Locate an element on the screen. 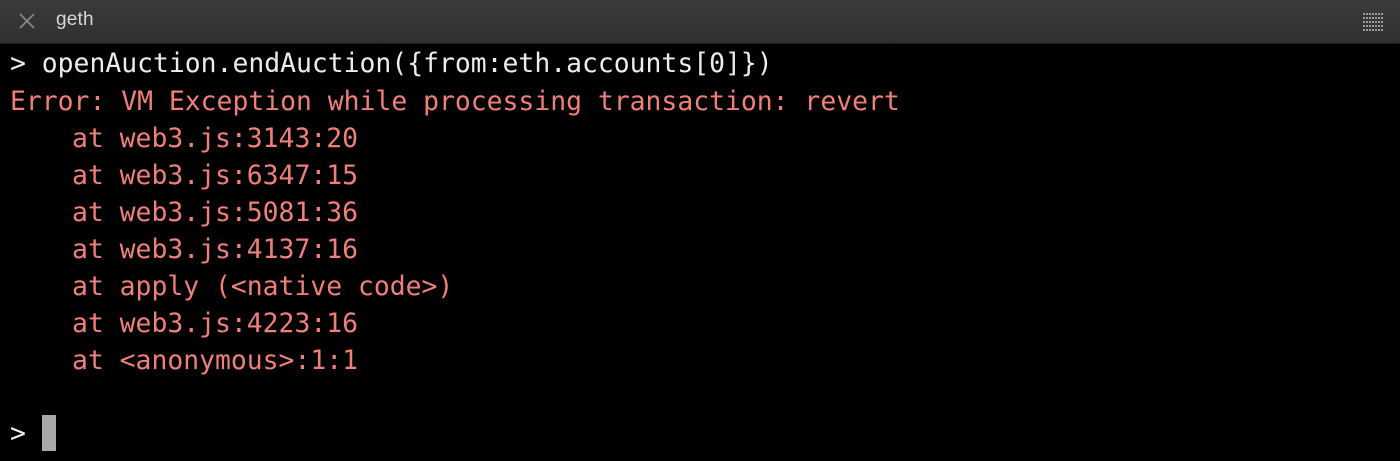 The image size is (1400, 461). stack-trace-line: at web3.js:4137:16 is located at coordinates (215, 249).